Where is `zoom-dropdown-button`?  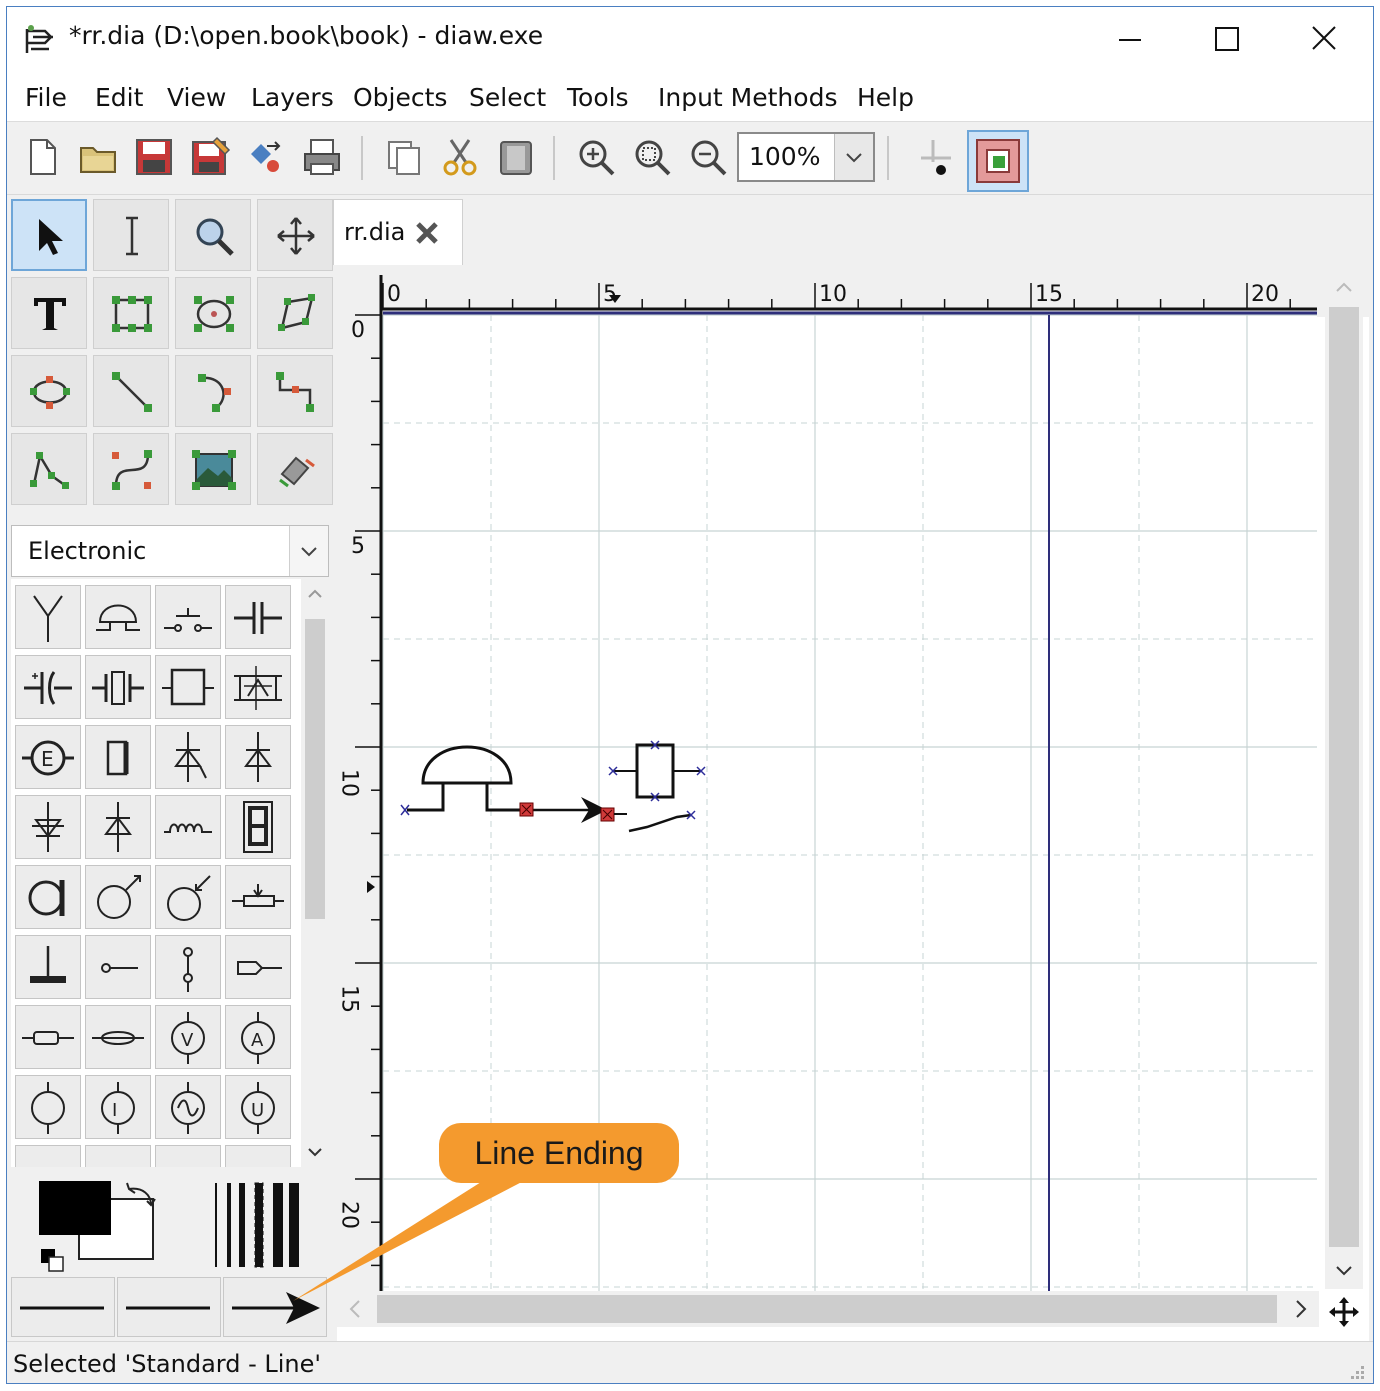
zoom-dropdown-button is located at coordinates (853, 157).